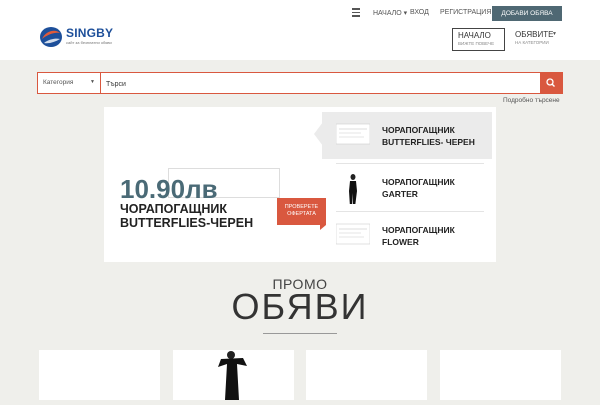 This screenshot has height=405, width=600. I want to click on topnav-register: РЕГИСТРАЦИЯ, so click(465, 12).